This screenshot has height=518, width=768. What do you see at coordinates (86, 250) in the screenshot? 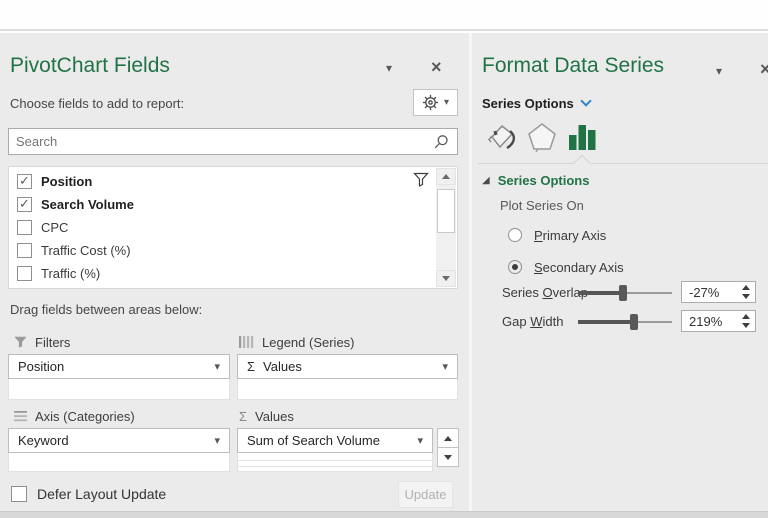
I see `field-label: Traffic Cost (%)` at bounding box center [86, 250].